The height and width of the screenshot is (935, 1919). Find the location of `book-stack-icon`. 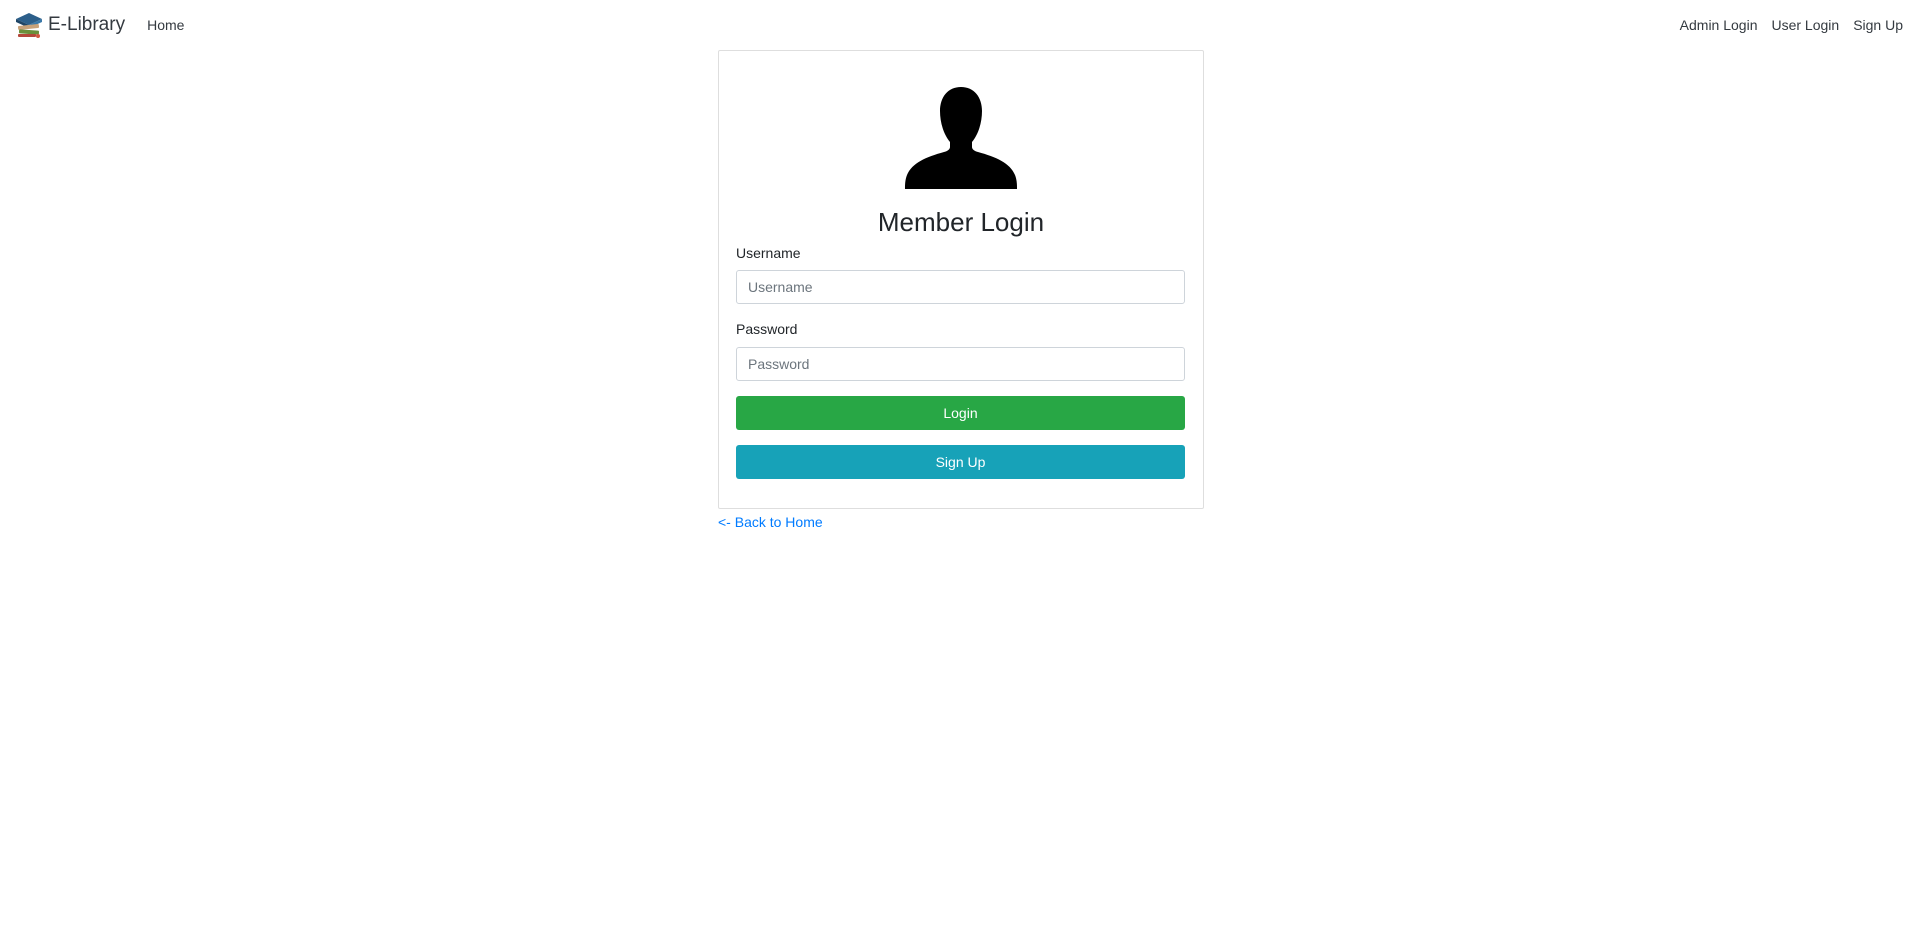

book-stack-icon is located at coordinates (29, 25).